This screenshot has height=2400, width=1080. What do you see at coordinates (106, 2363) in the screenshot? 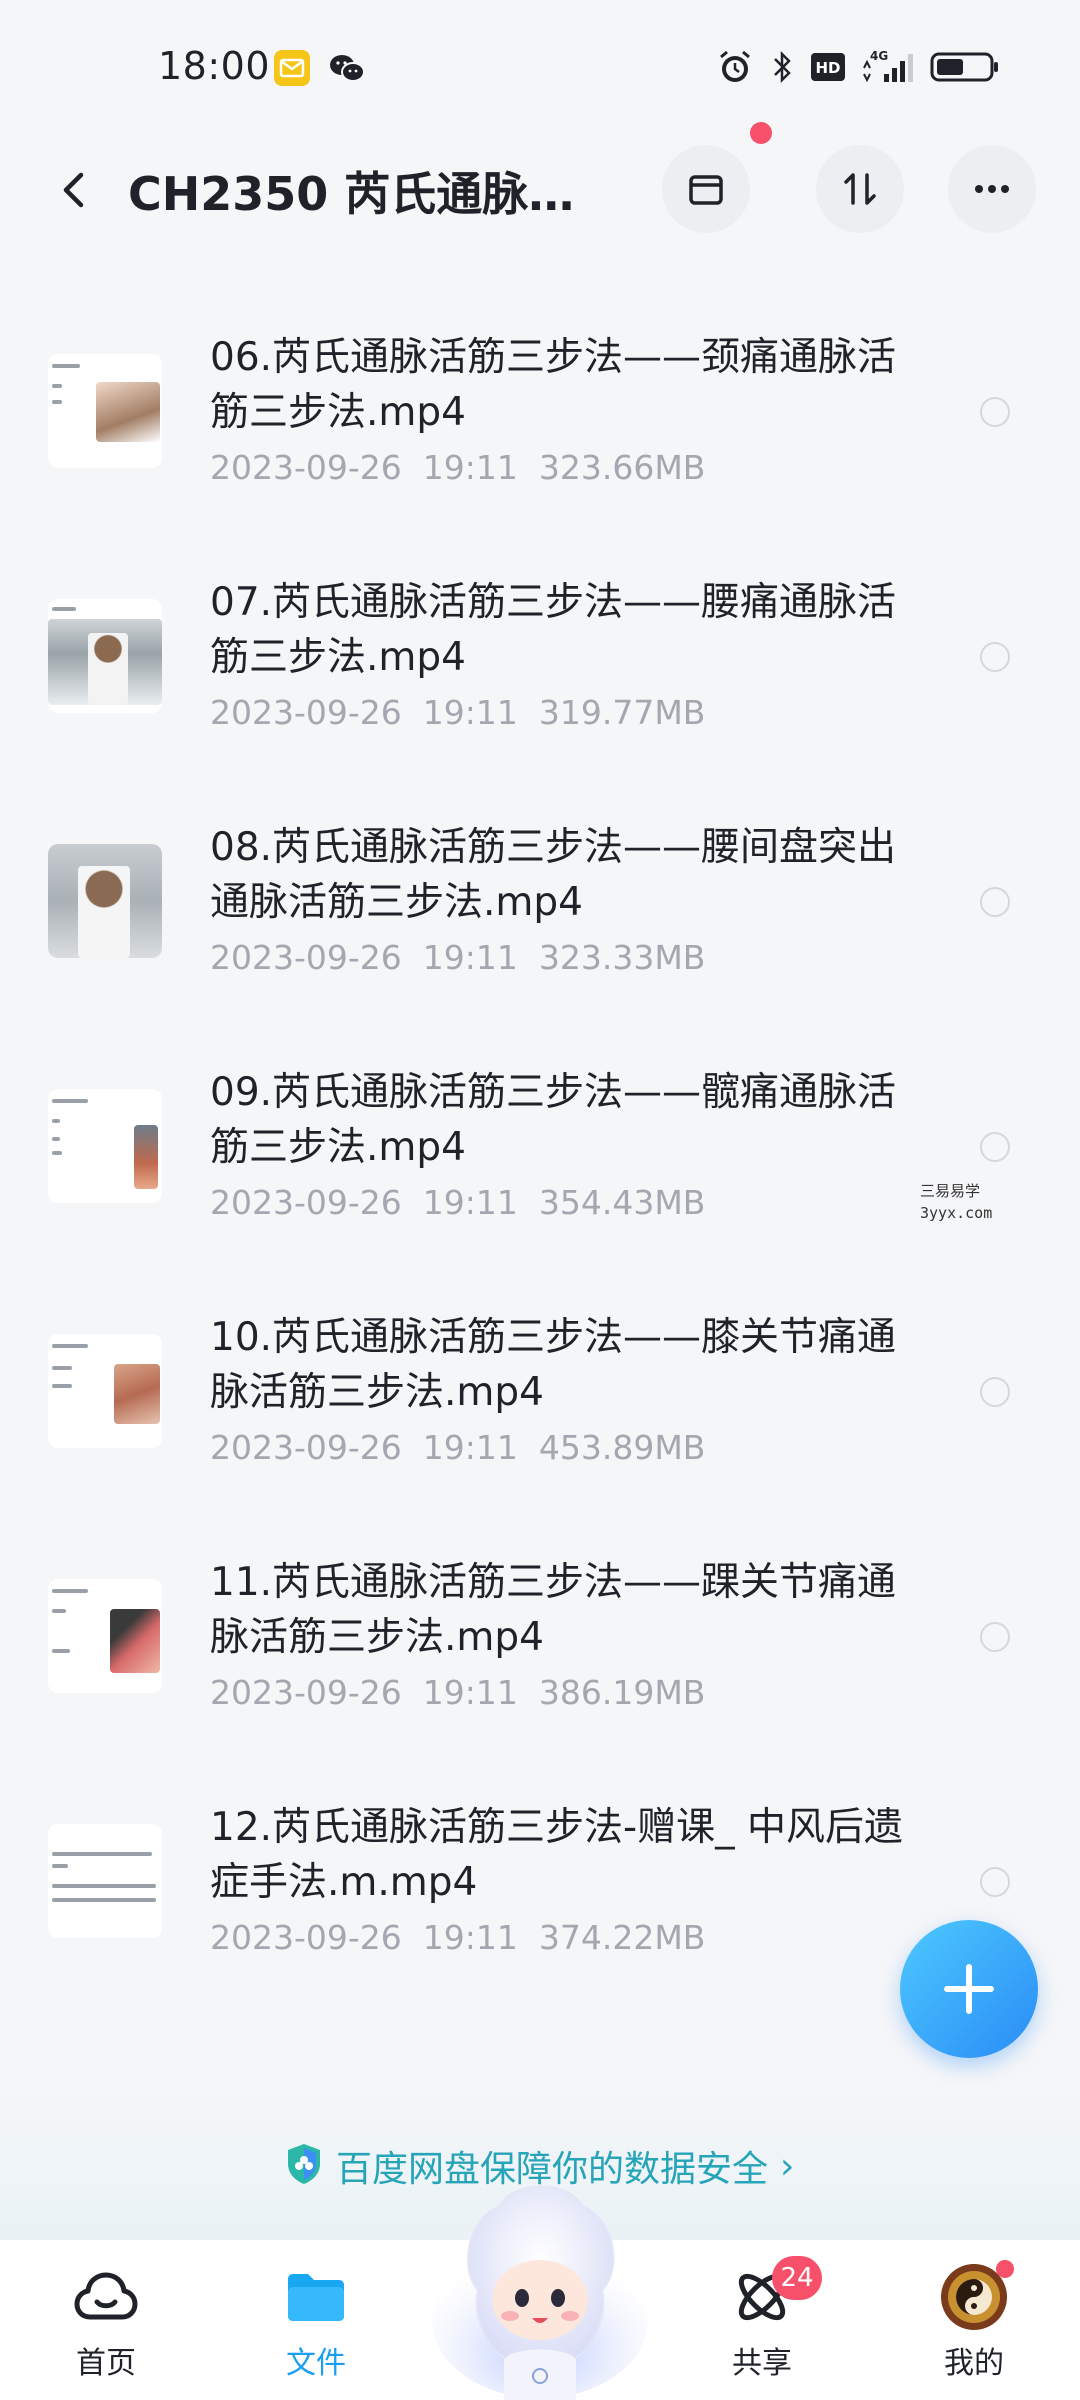
I see `nav-label: 首页` at bounding box center [106, 2363].